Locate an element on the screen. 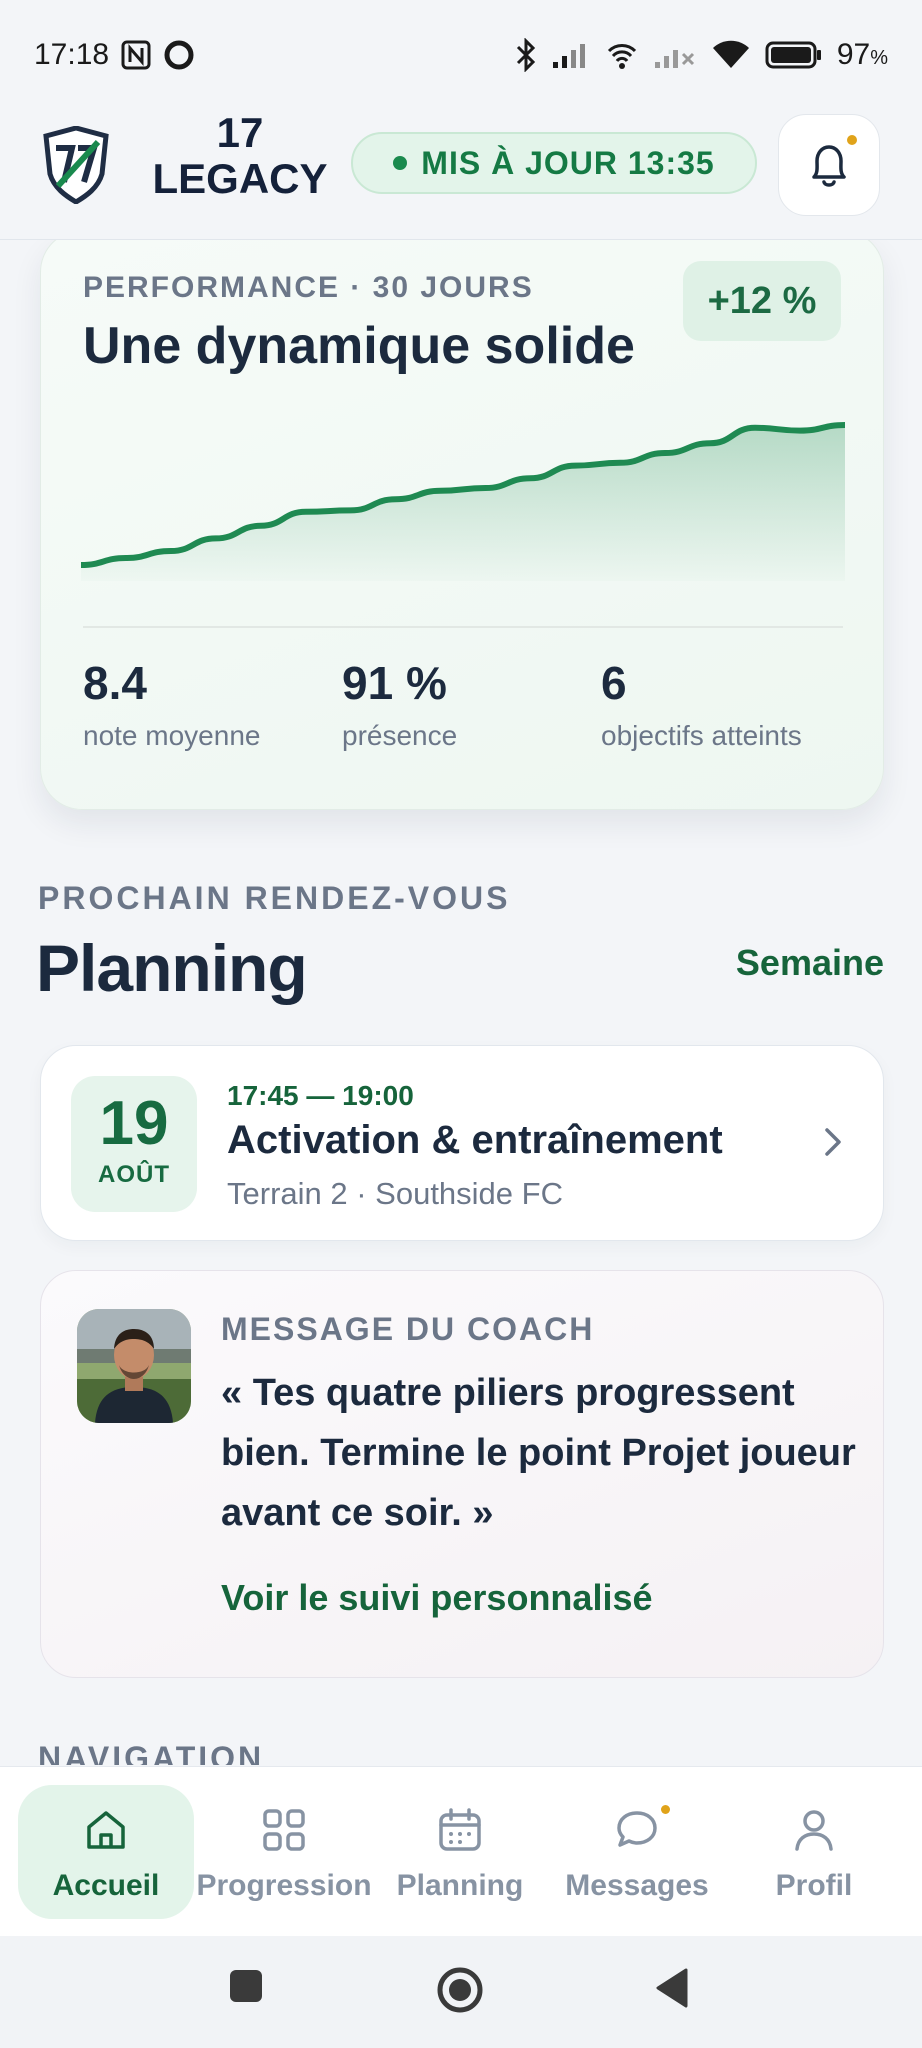 The width and height of the screenshot is (922, 2048). event-time: 17:45 — 19:00 is located at coordinates (320, 1095).